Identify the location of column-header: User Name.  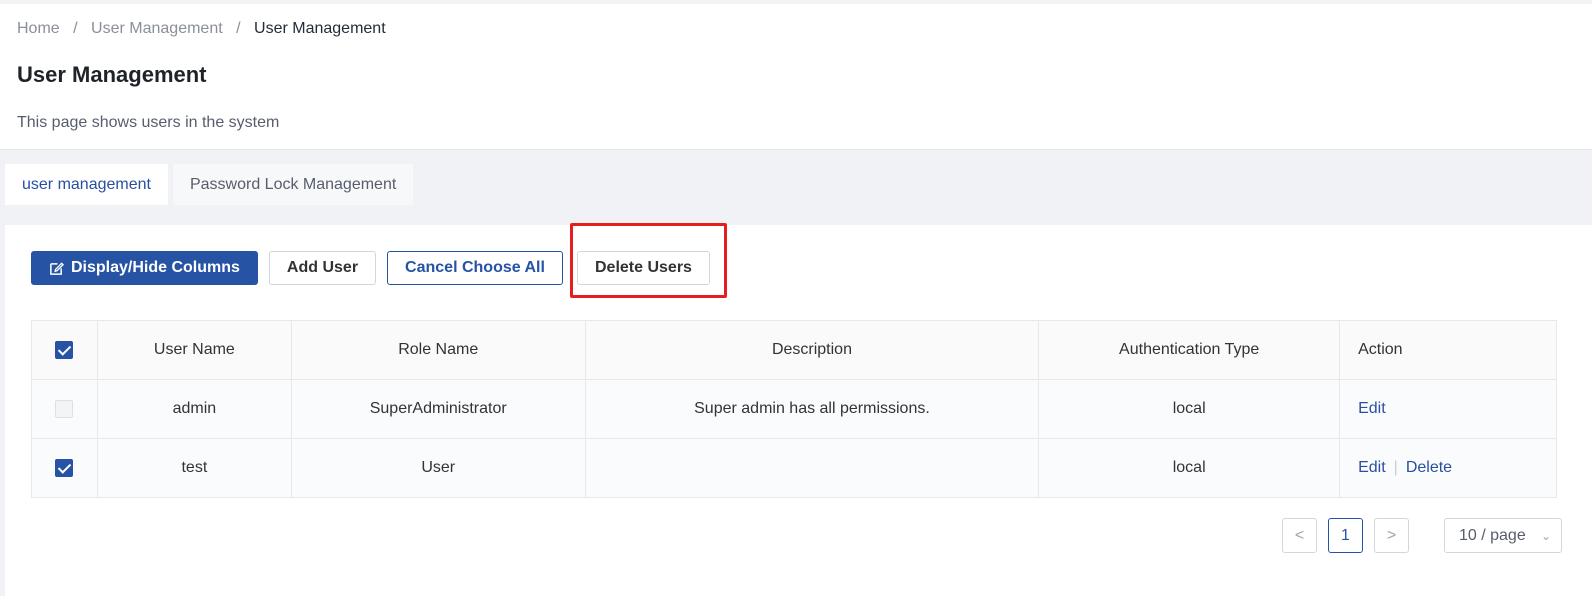
(194, 350).